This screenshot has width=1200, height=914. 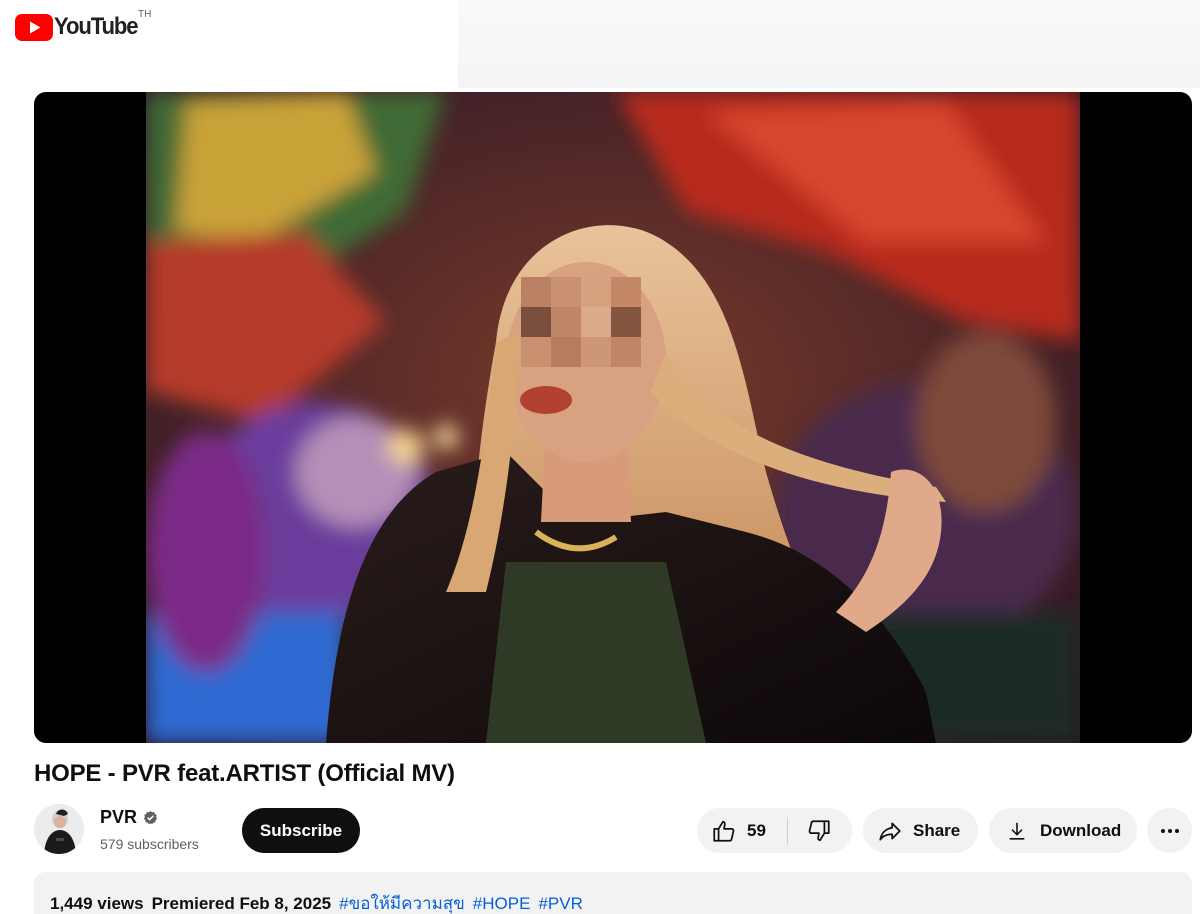 I want to click on dislike-button, so click(x=819, y=830).